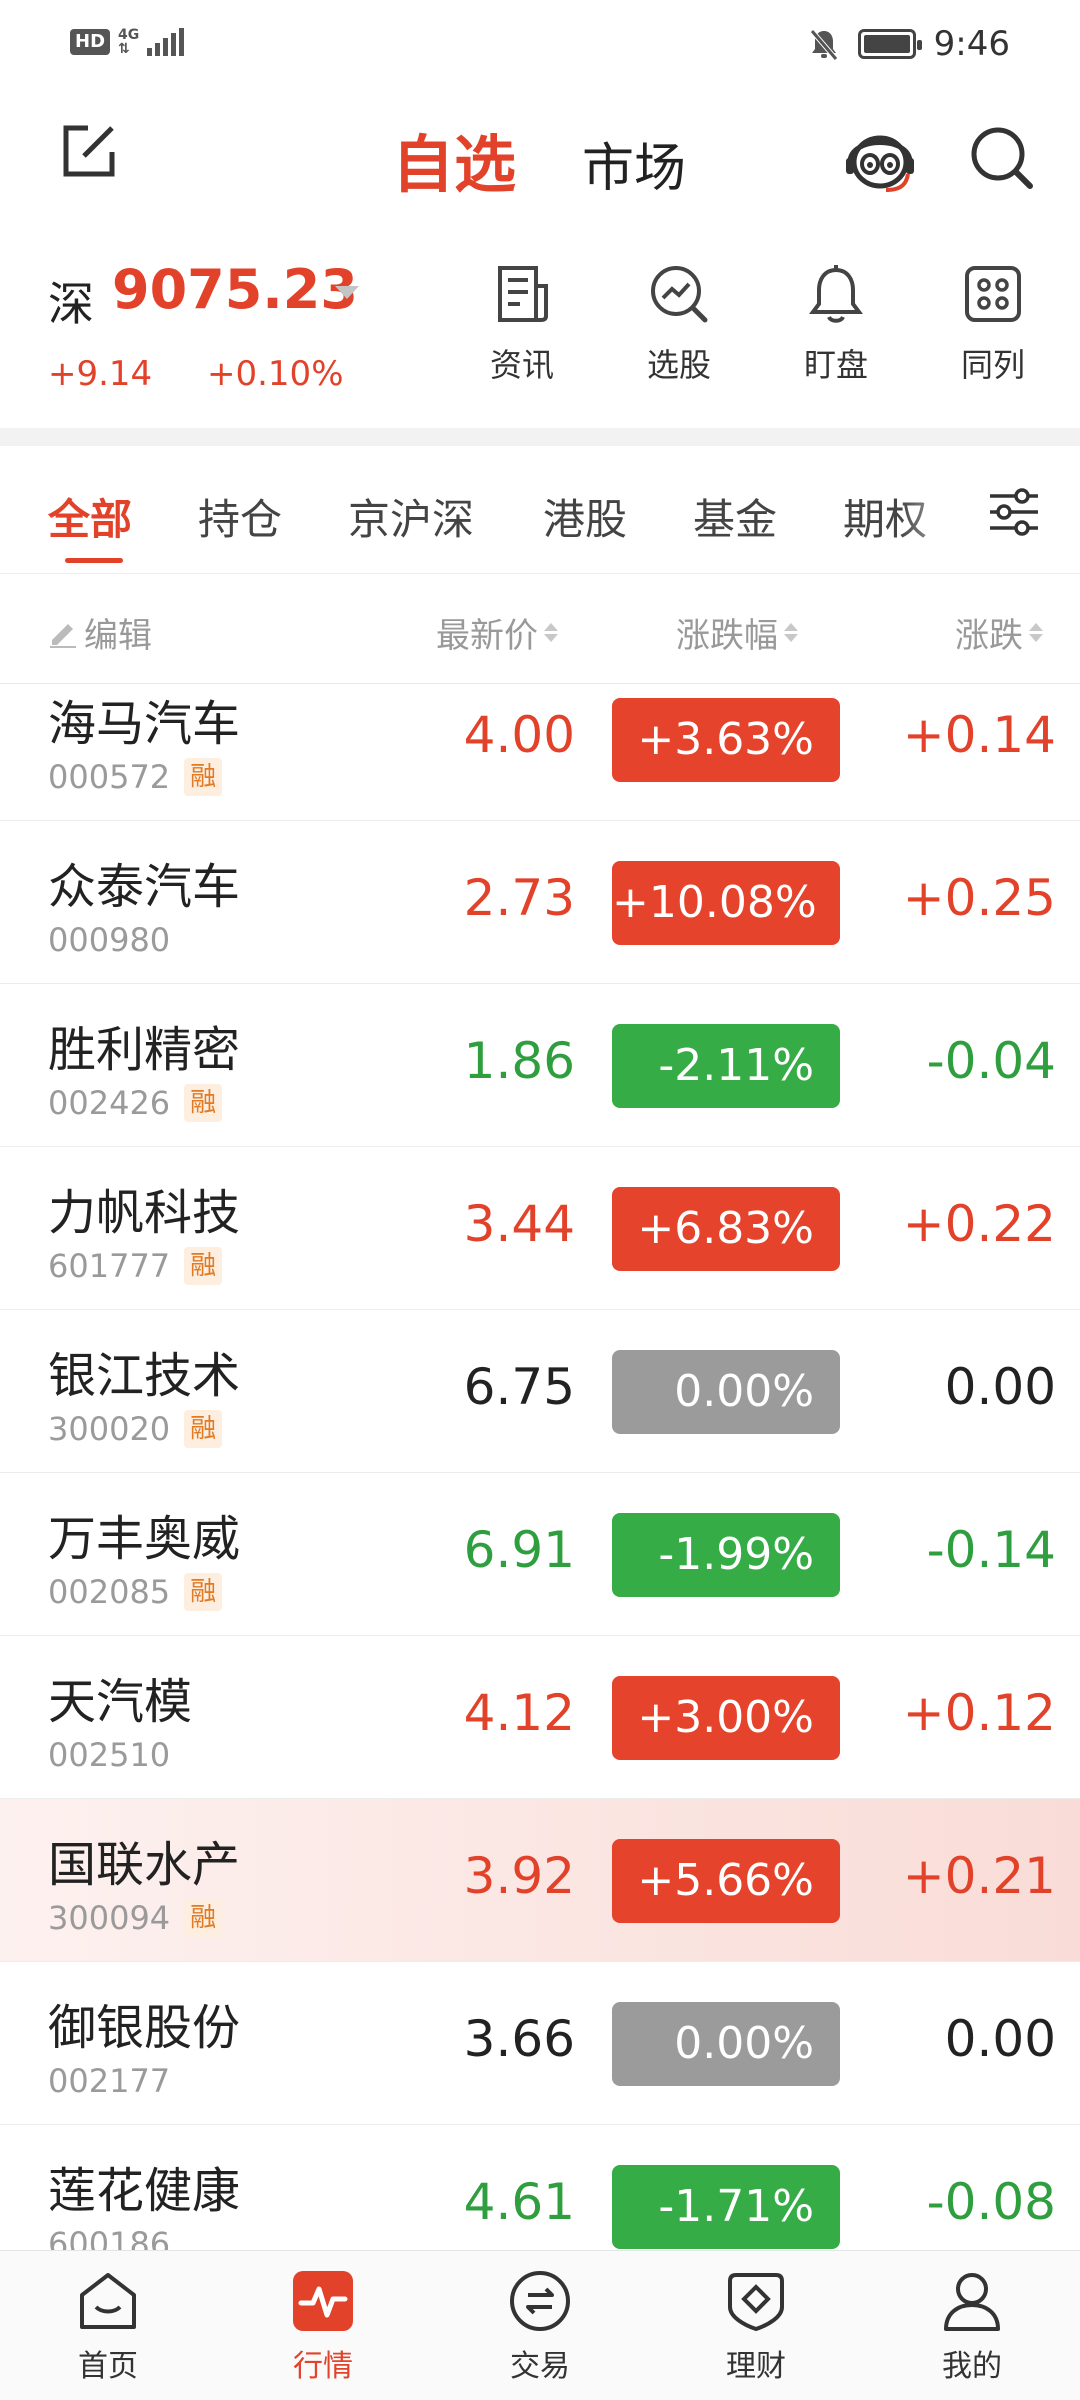  I want to click on network-arrows: ⇅, so click(124, 49).